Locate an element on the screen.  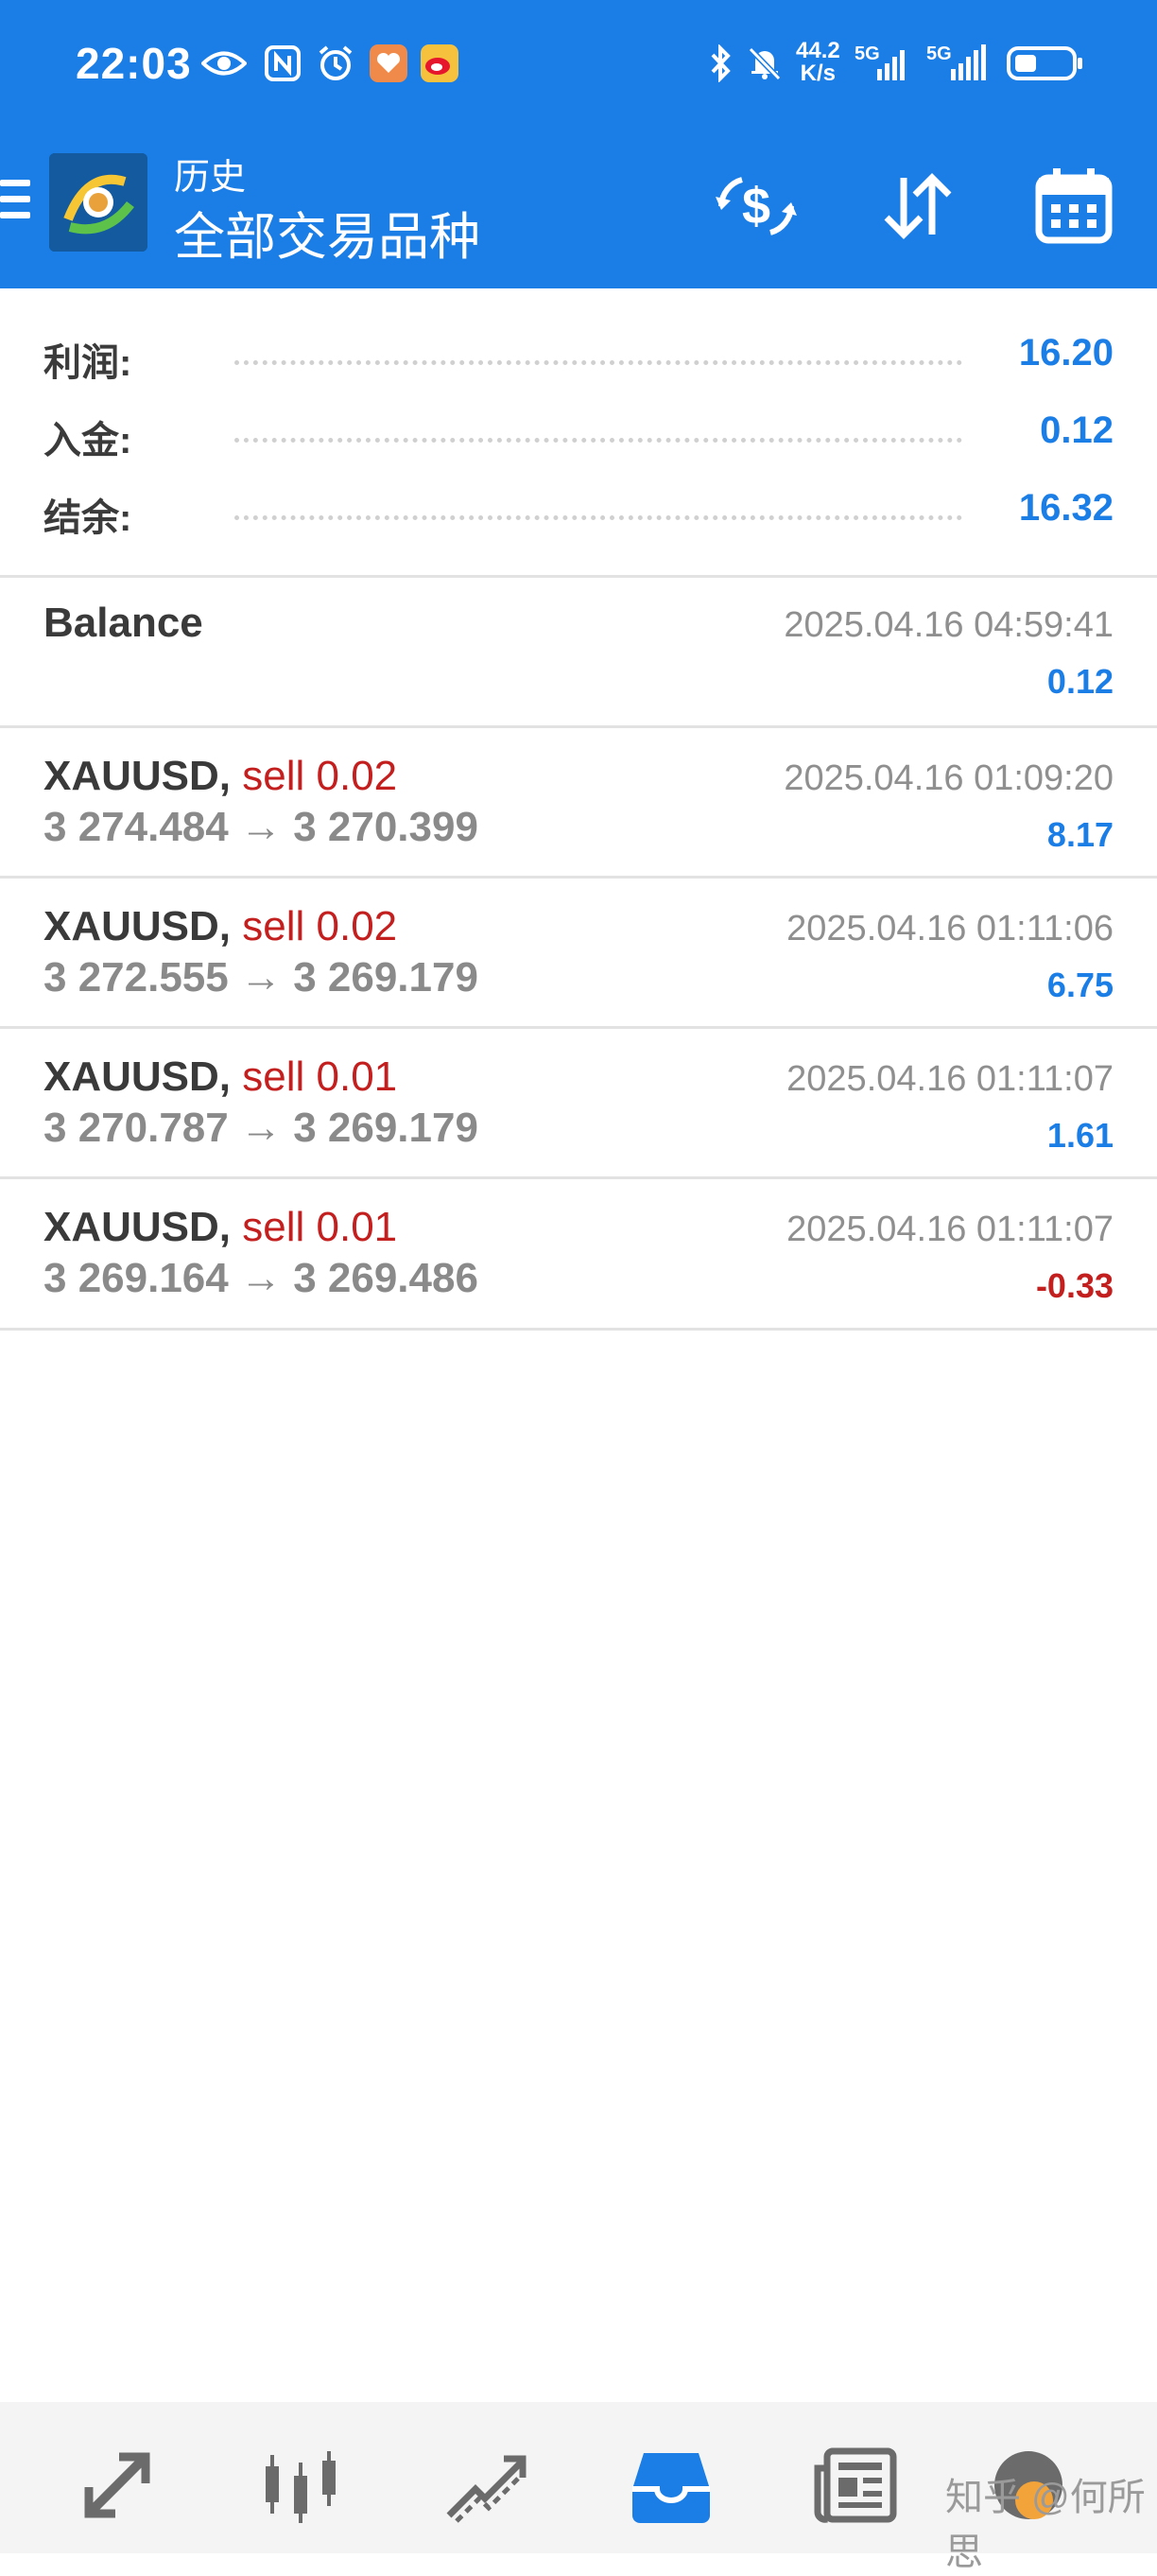
net-speed: 44.2 K/s is located at coordinates (818, 62).